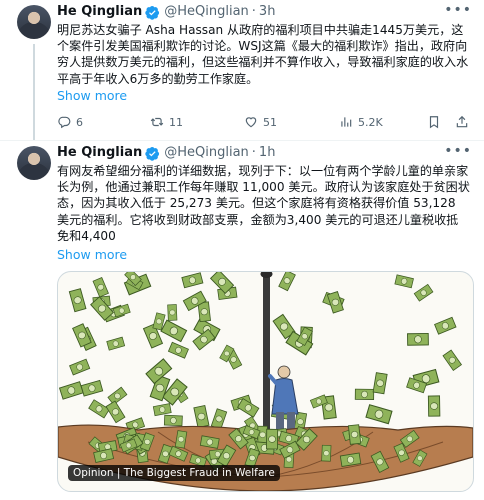 The height and width of the screenshot is (500, 484). I want to click on views-count: 5.2K, so click(370, 122).